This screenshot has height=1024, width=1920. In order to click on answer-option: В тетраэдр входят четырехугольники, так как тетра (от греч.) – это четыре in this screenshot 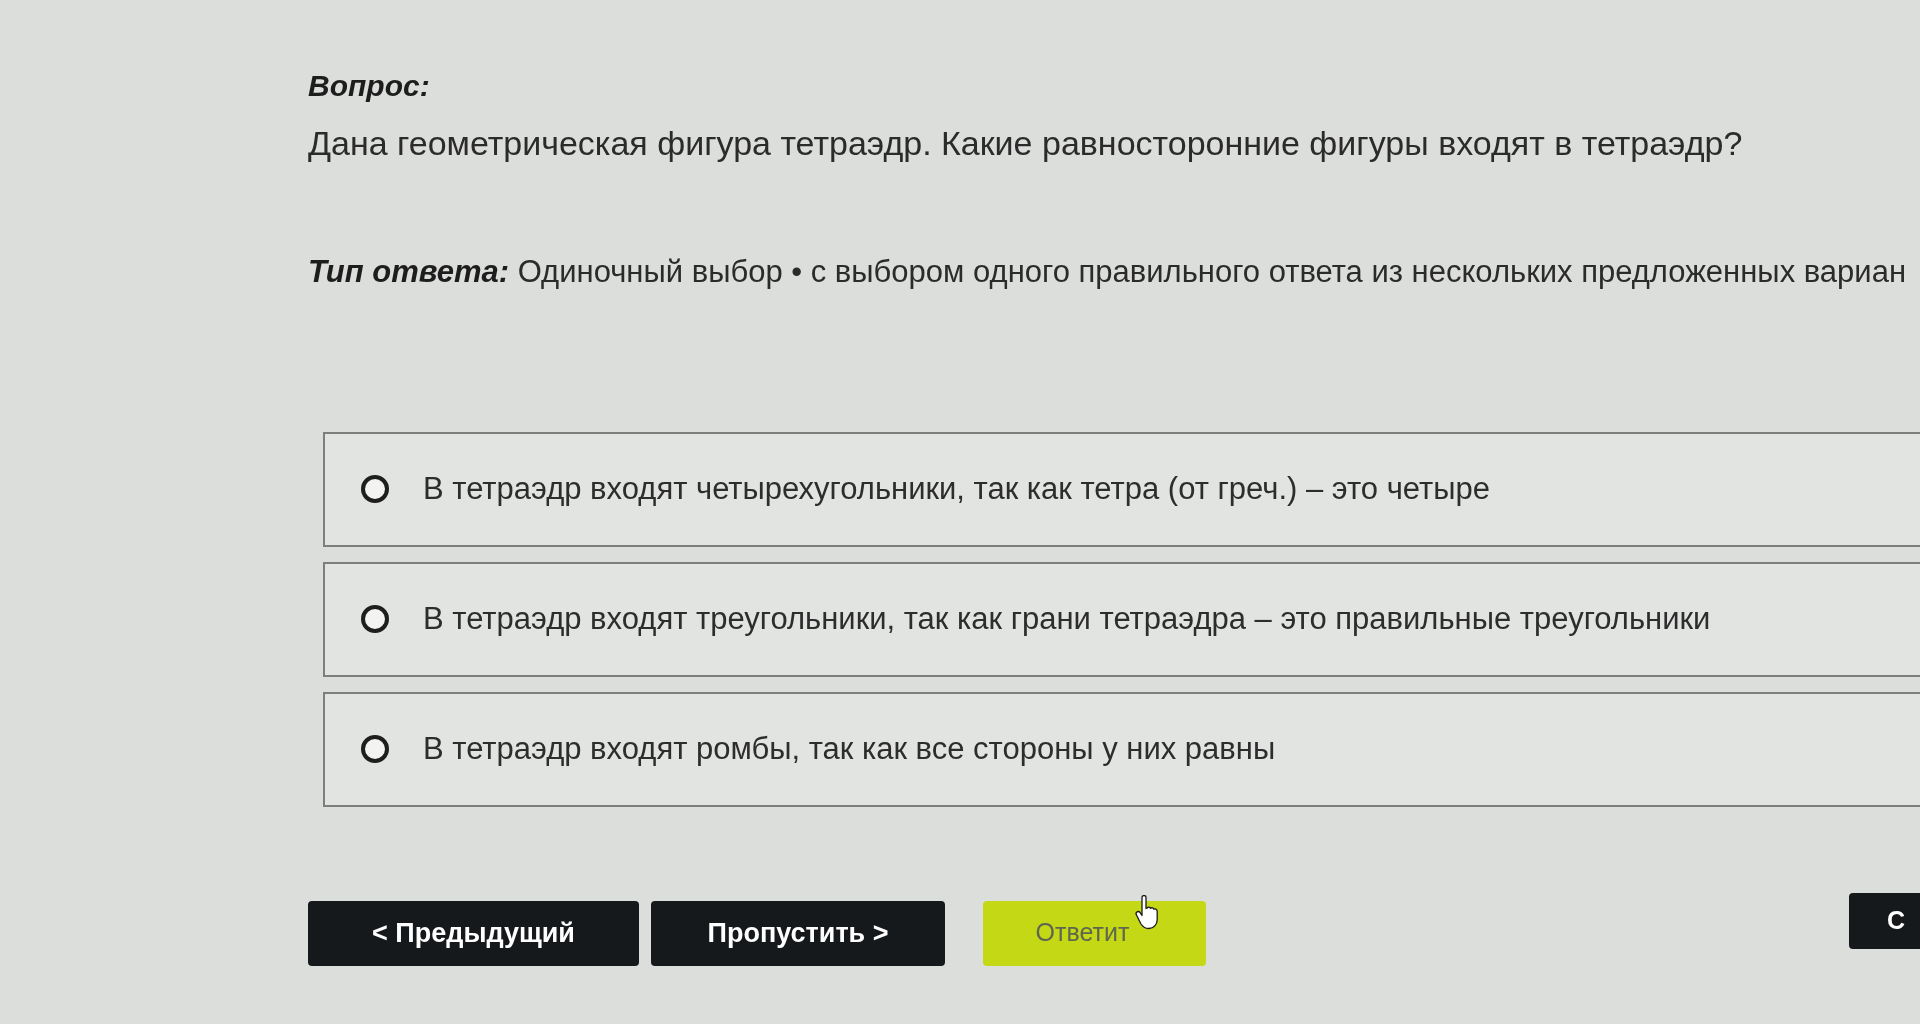, I will do `click(1121, 489)`.